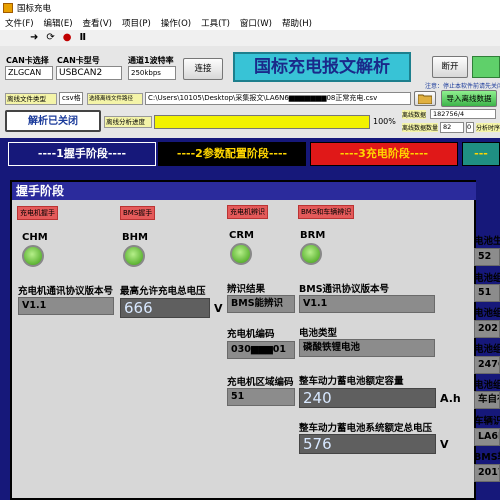 The height and width of the screenshot is (500, 500). Describe the element at coordinates (246, 289) in the screenshot. I see `crm-result-label: 辨识结果` at that location.